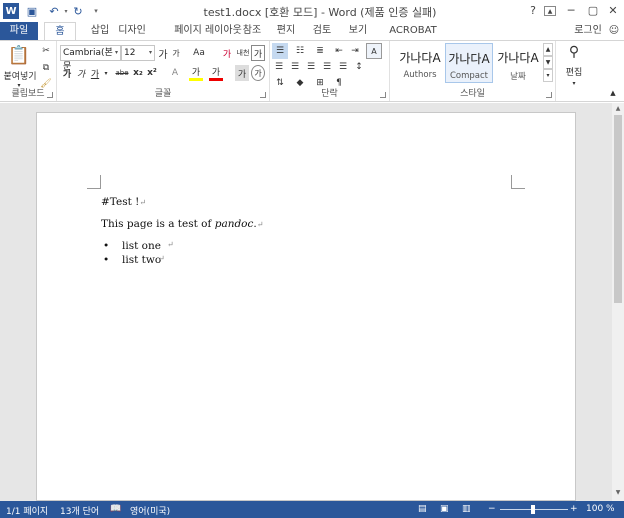 This screenshot has height=518, width=624. What do you see at coordinates (327, 67) in the screenshot?
I see `justify-button: ☰` at bounding box center [327, 67].